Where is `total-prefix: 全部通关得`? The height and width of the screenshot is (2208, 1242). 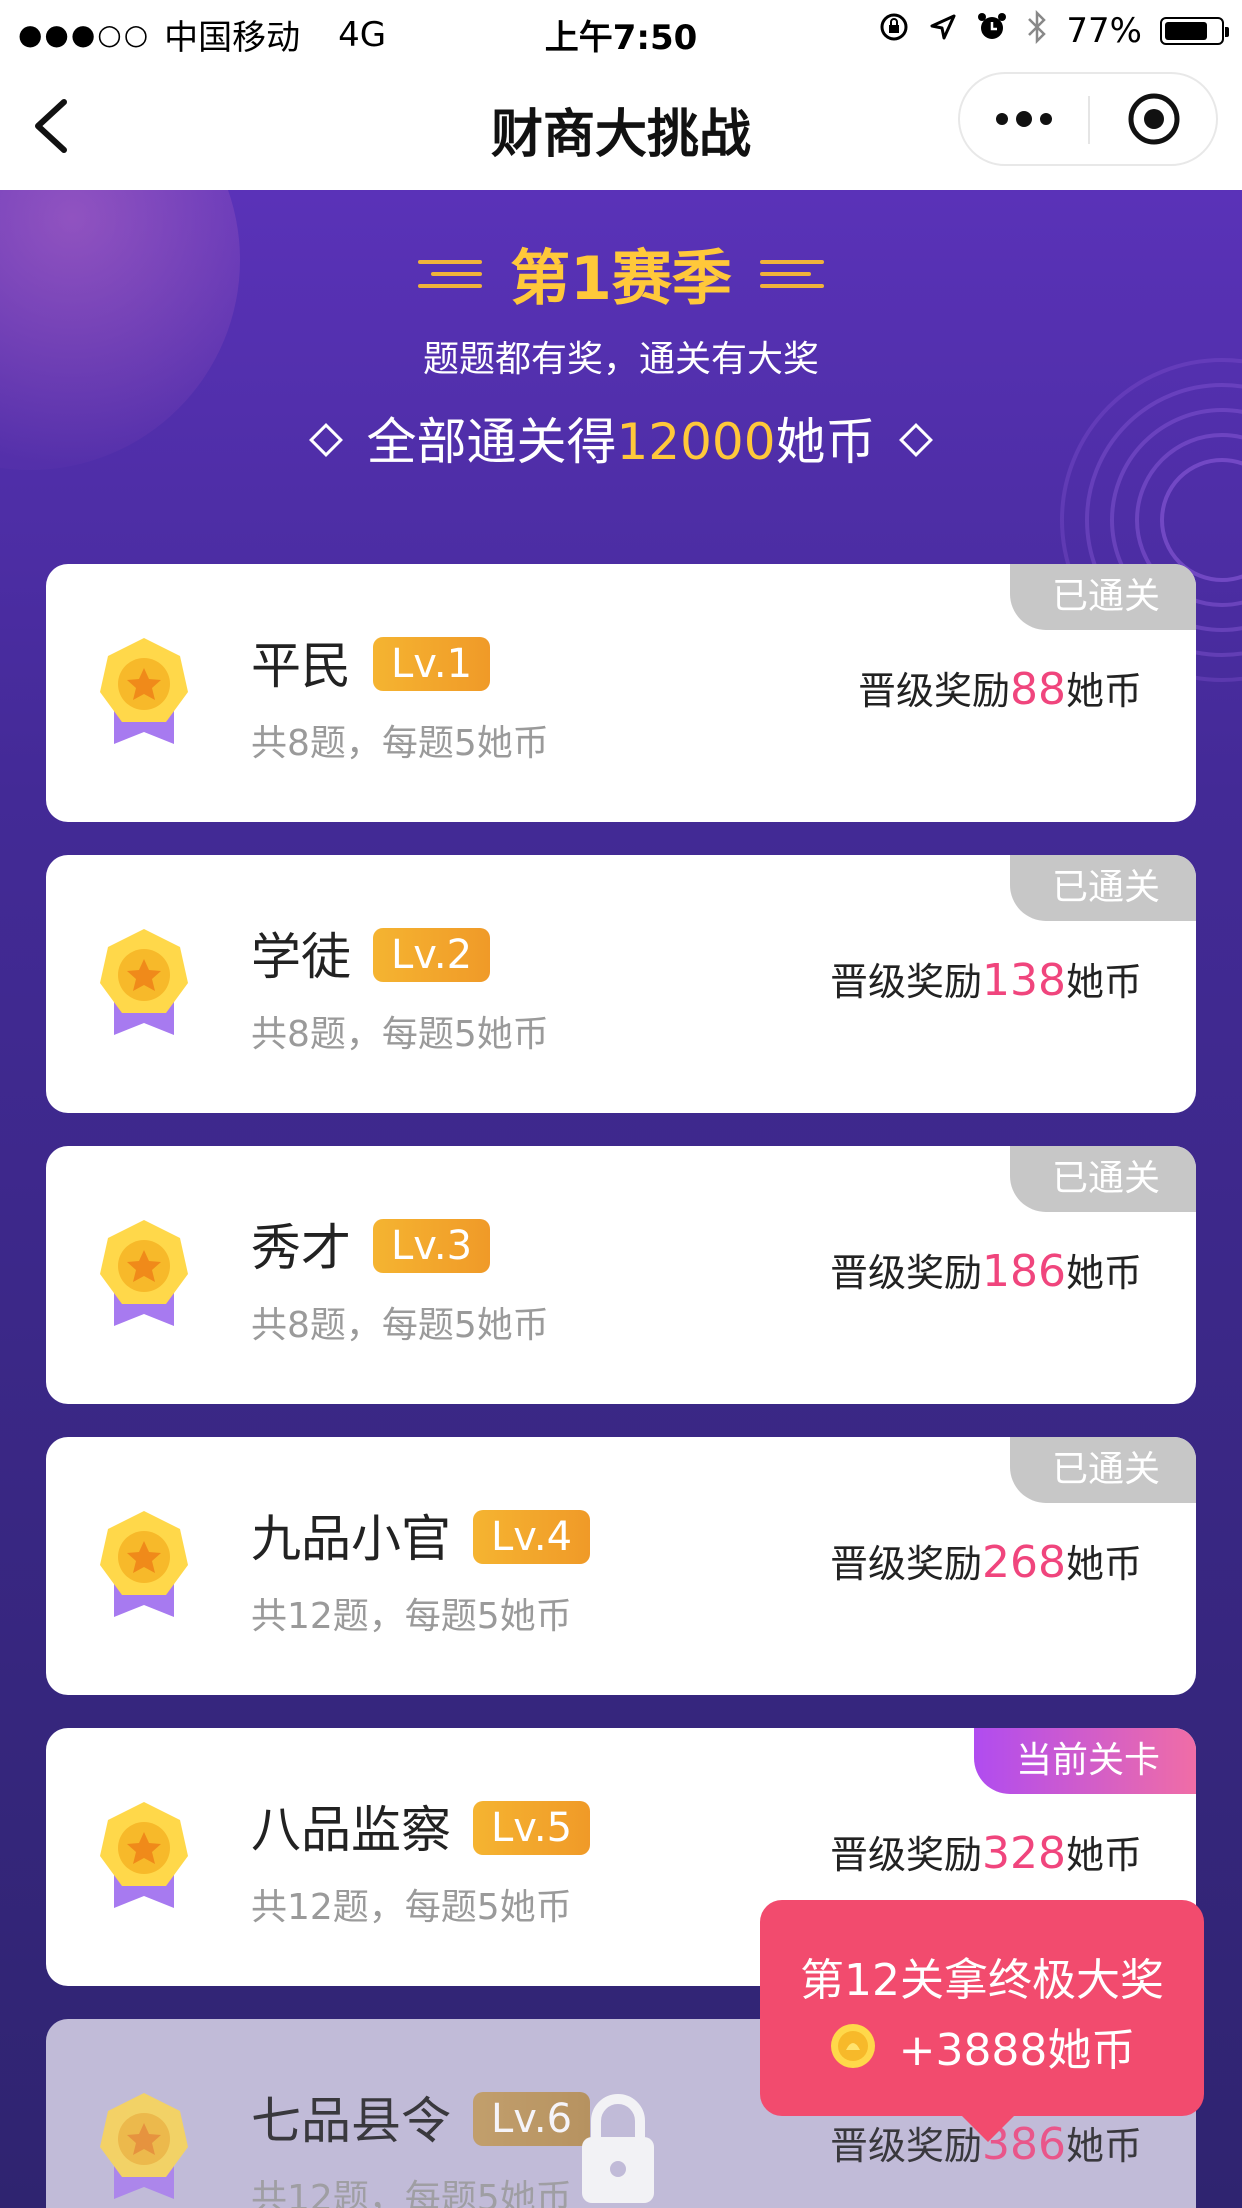
total-prefix: 全部通关得 is located at coordinates (491, 442).